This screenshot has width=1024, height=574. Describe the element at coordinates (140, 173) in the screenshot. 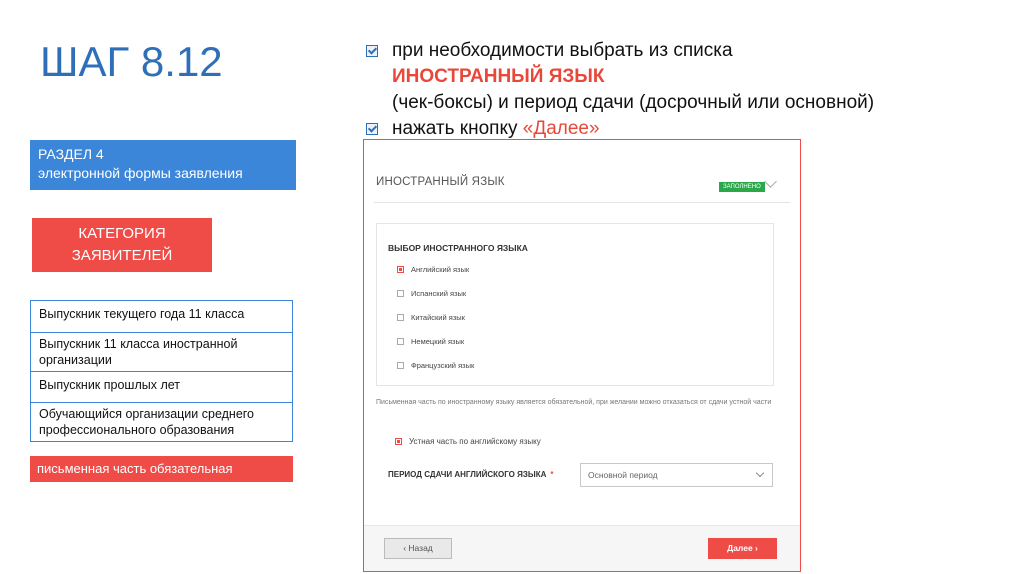

I see `section-label-line-2: электронной формы заявления` at that location.